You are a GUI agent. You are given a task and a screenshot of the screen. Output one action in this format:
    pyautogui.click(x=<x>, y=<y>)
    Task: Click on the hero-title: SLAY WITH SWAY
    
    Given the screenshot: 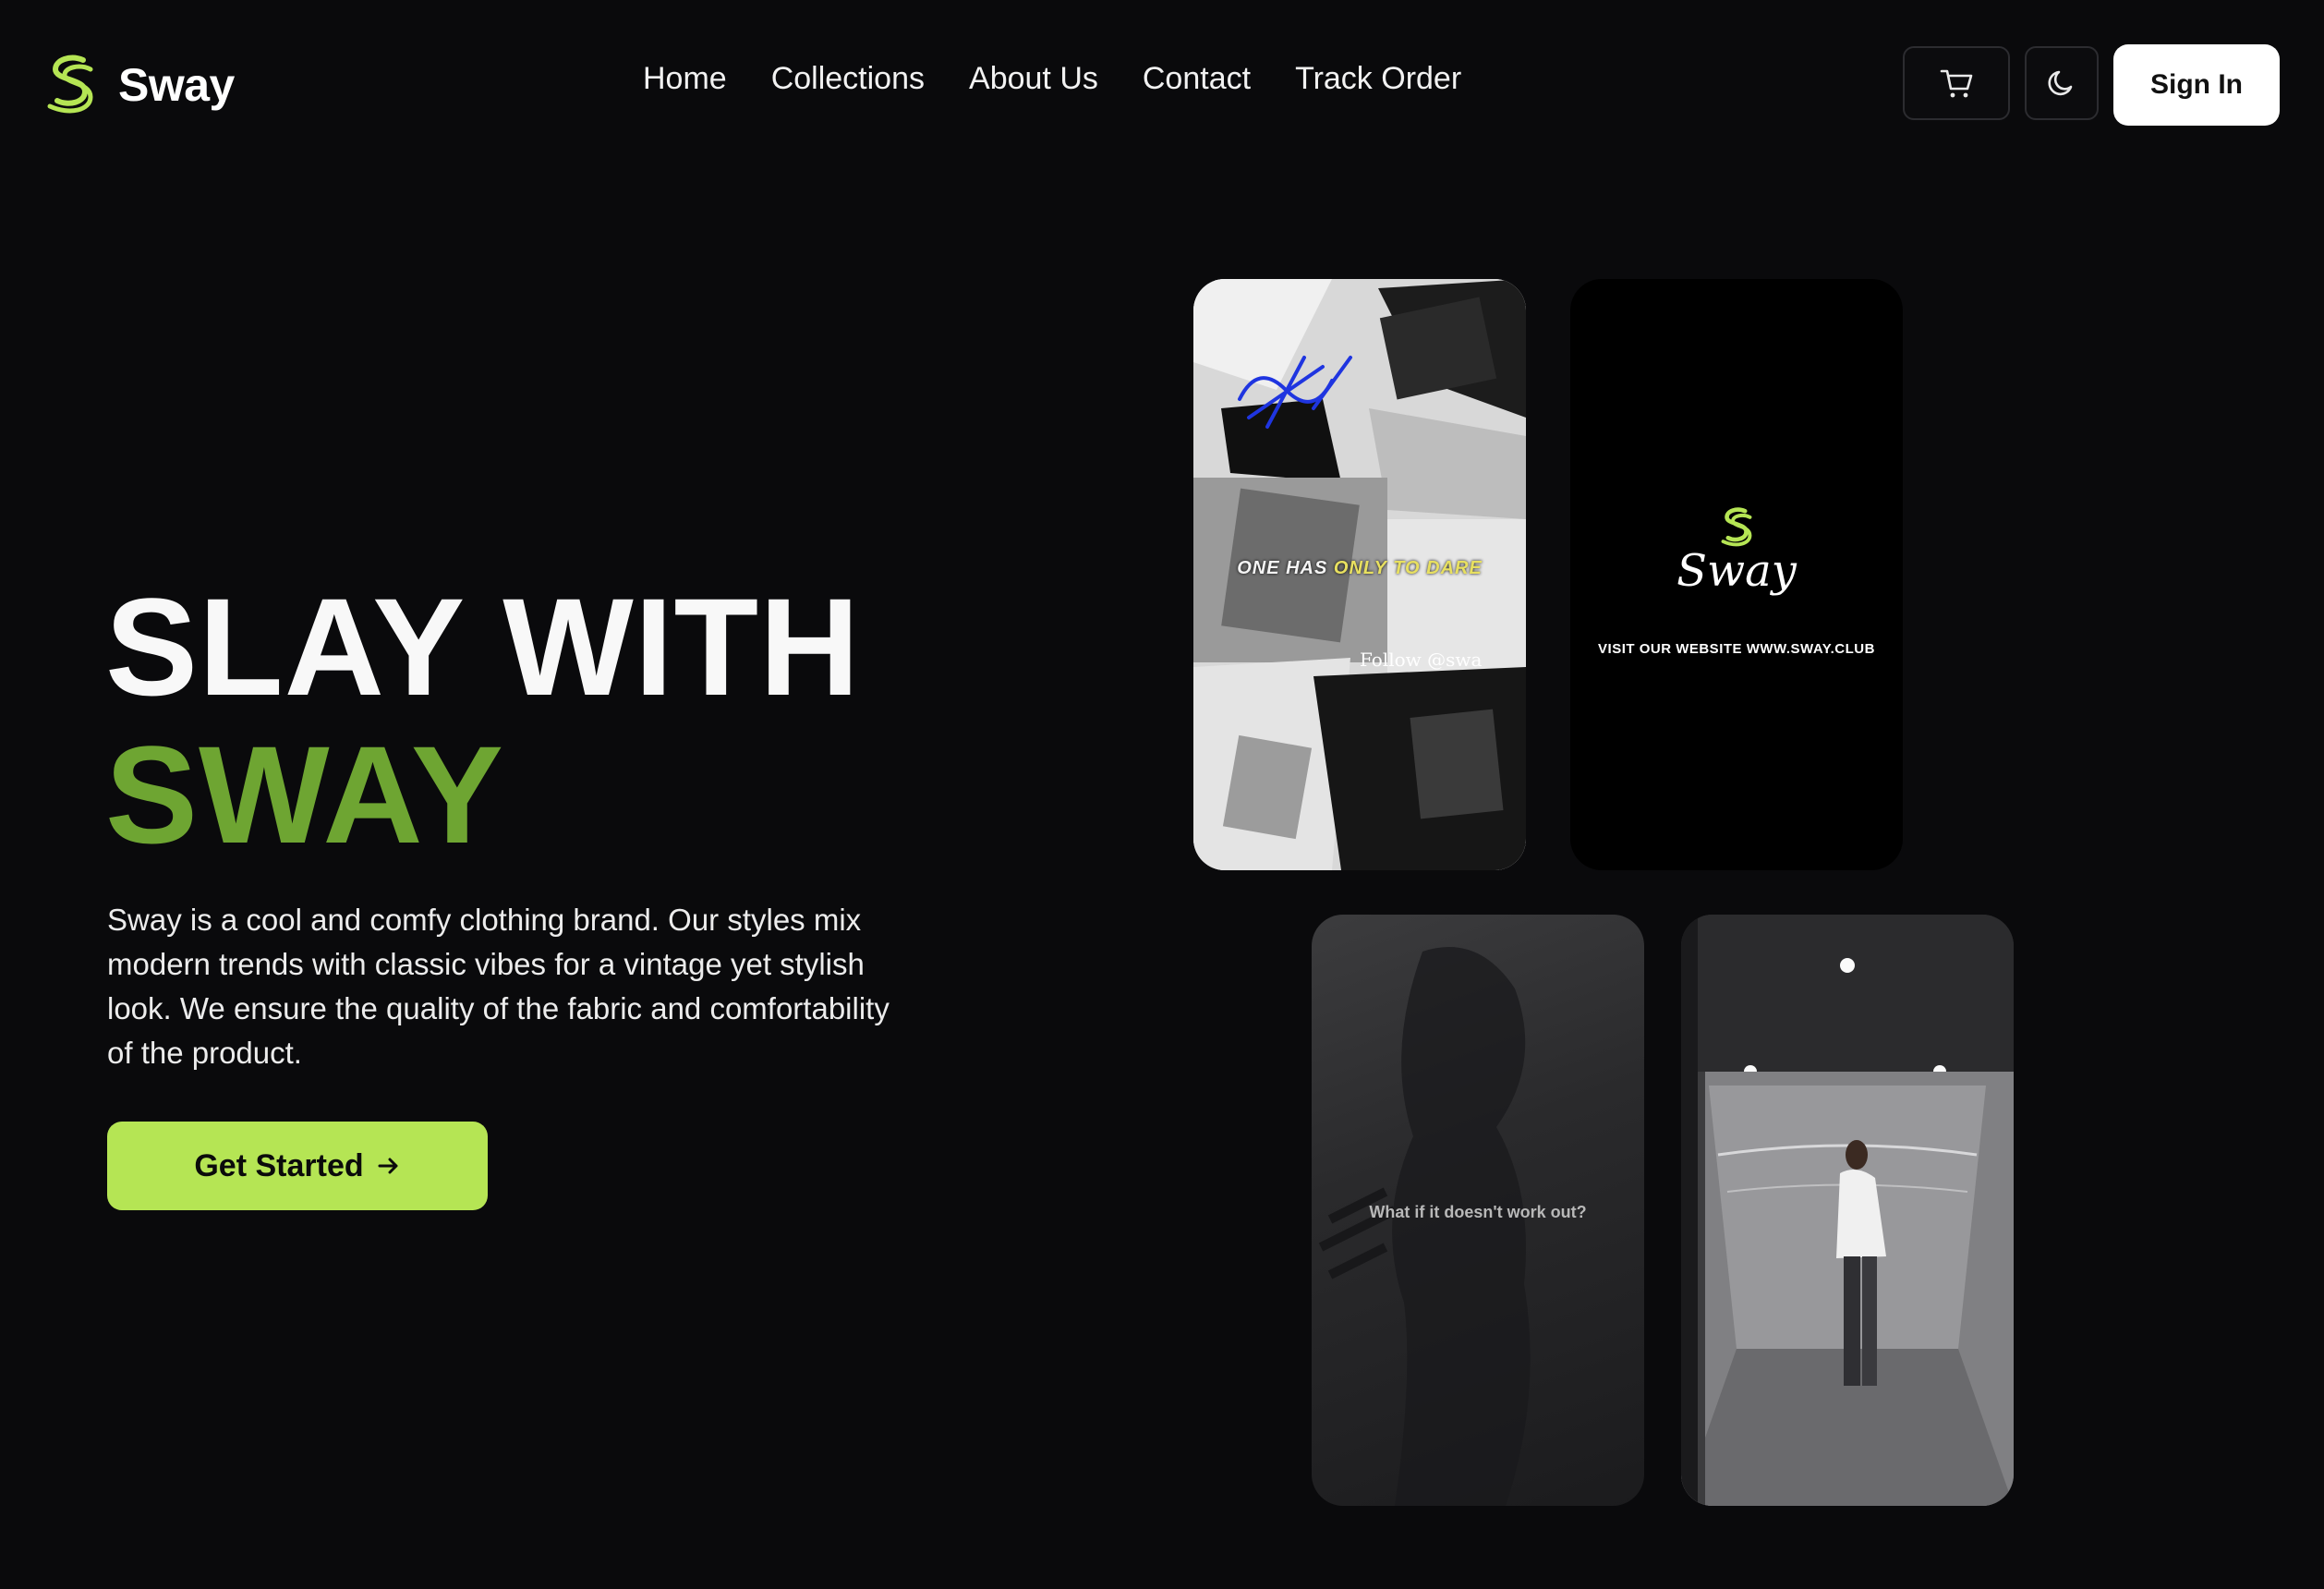 What is the action you would take?
    pyautogui.click(x=482, y=720)
    